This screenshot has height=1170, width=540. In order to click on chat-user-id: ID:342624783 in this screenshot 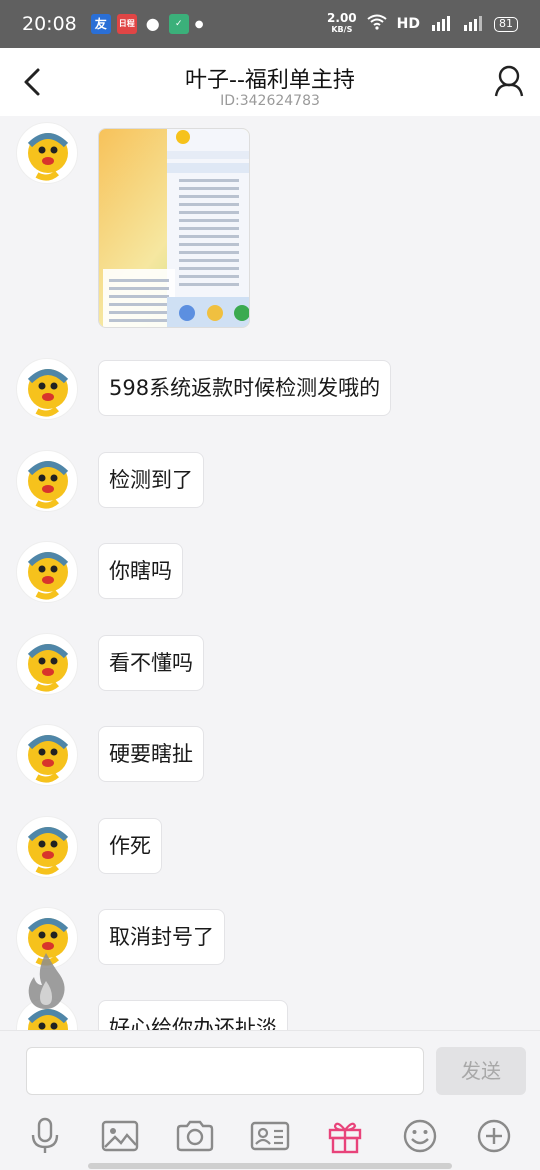, I will do `click(270, 101)`.